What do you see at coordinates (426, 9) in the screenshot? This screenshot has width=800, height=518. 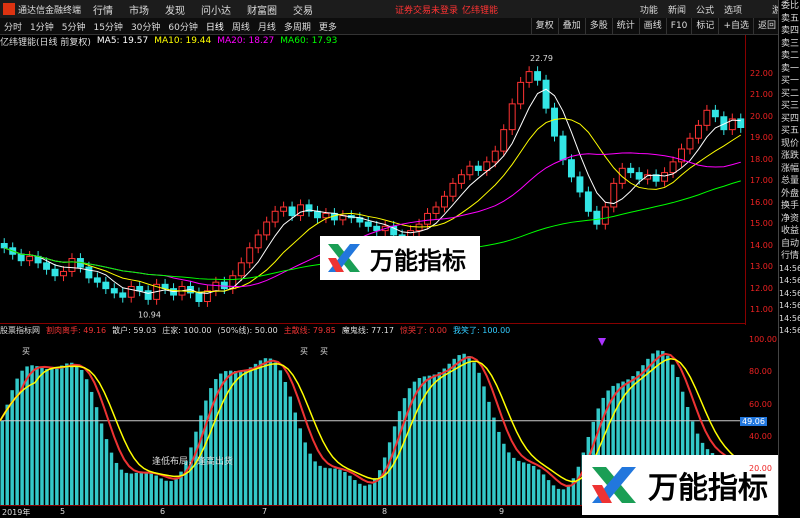 I see `login-warning: 证券交易未登录` at bounding box center [426, 9].